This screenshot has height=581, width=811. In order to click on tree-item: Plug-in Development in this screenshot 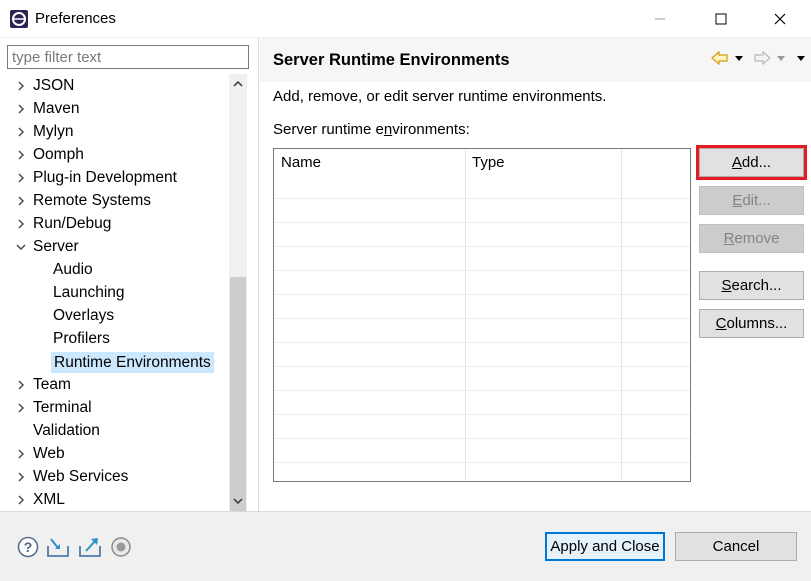, I will do `click(114, 177)`.